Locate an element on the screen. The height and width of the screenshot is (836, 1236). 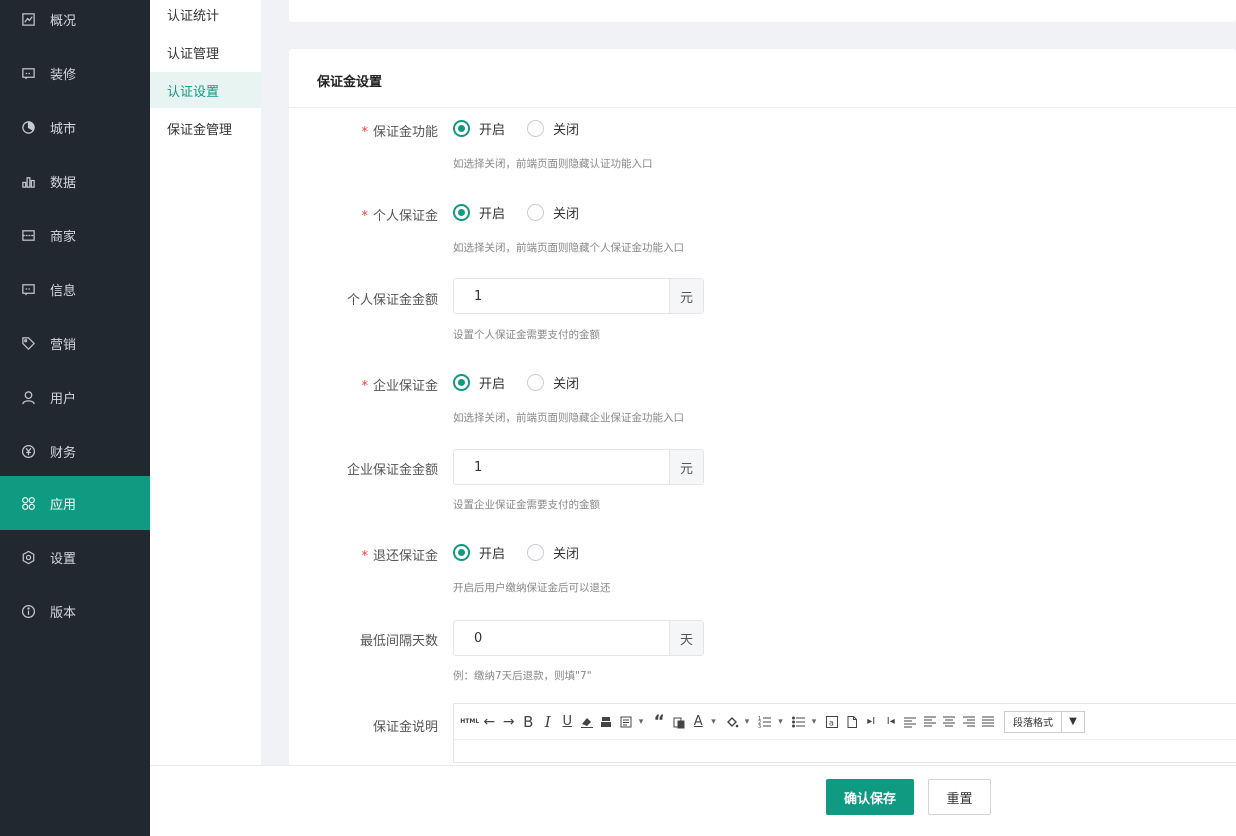
deposit-function-radio-group: 开启 关闭 is located at coordinates (527, 128).